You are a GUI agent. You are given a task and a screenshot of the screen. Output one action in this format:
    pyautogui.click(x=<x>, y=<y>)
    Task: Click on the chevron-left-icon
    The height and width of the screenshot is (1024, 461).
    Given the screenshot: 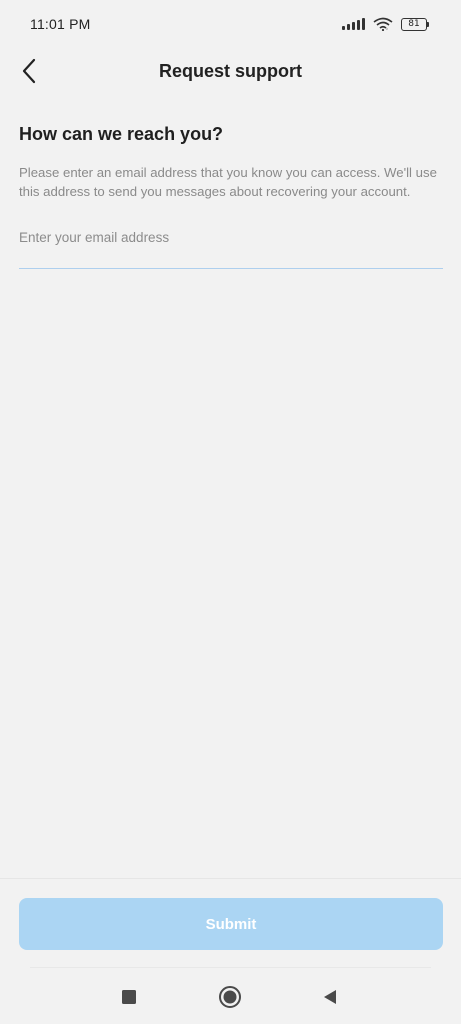 What is the action you would take?
    pyautogui.click(x=29, y=71)
    